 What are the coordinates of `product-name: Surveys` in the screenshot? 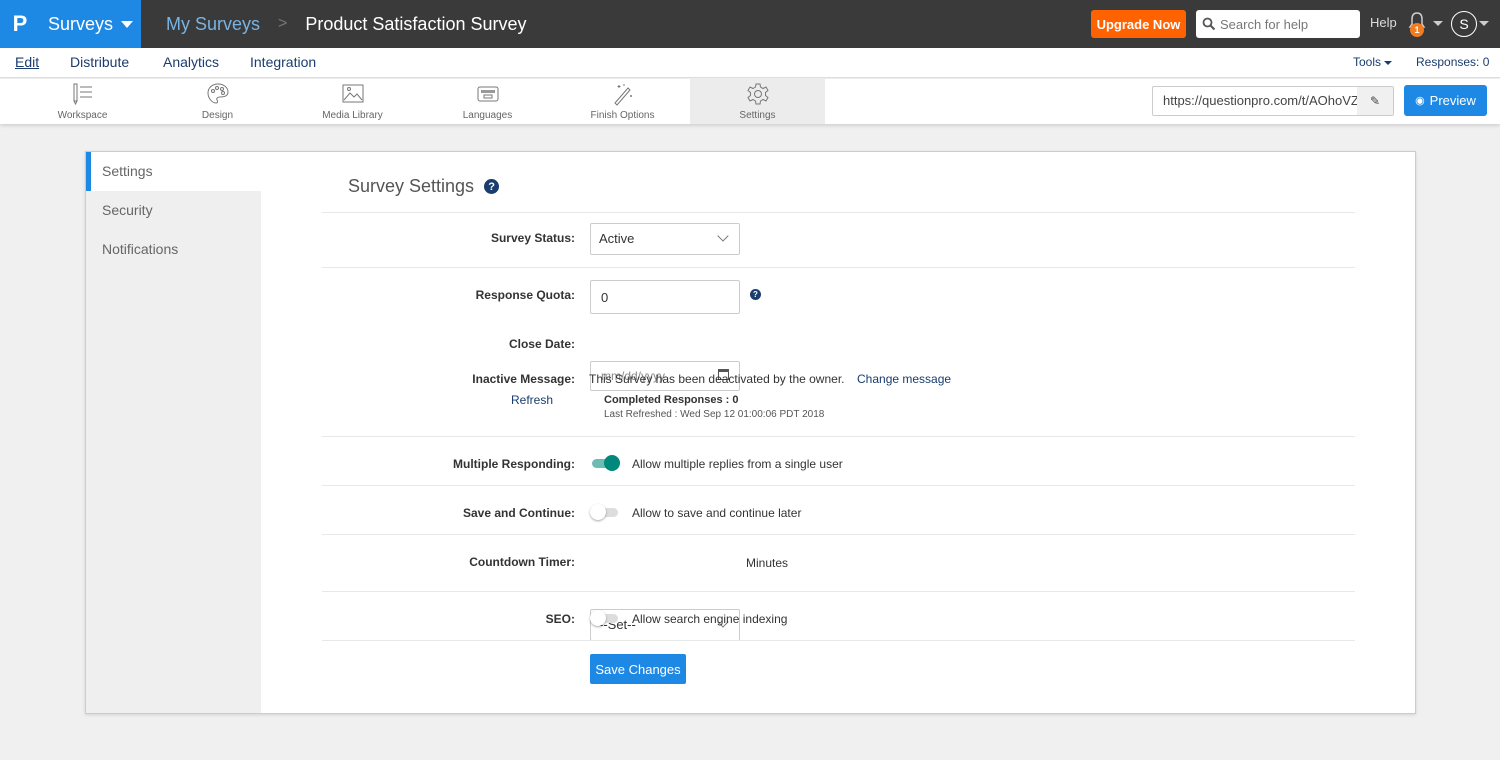 It's located at (81, 23).